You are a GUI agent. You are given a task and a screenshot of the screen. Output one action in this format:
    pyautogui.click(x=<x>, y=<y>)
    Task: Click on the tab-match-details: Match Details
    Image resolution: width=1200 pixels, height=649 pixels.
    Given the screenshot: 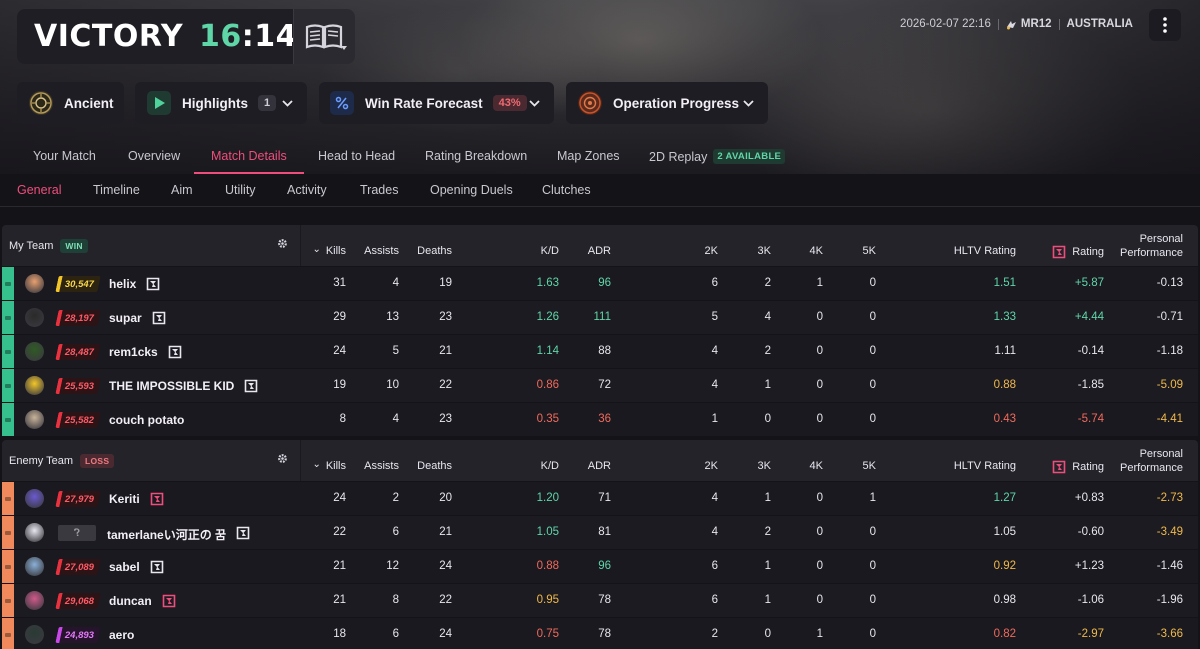 What is the action you would take?
    pyautogui.click(x=249, y=158)
    